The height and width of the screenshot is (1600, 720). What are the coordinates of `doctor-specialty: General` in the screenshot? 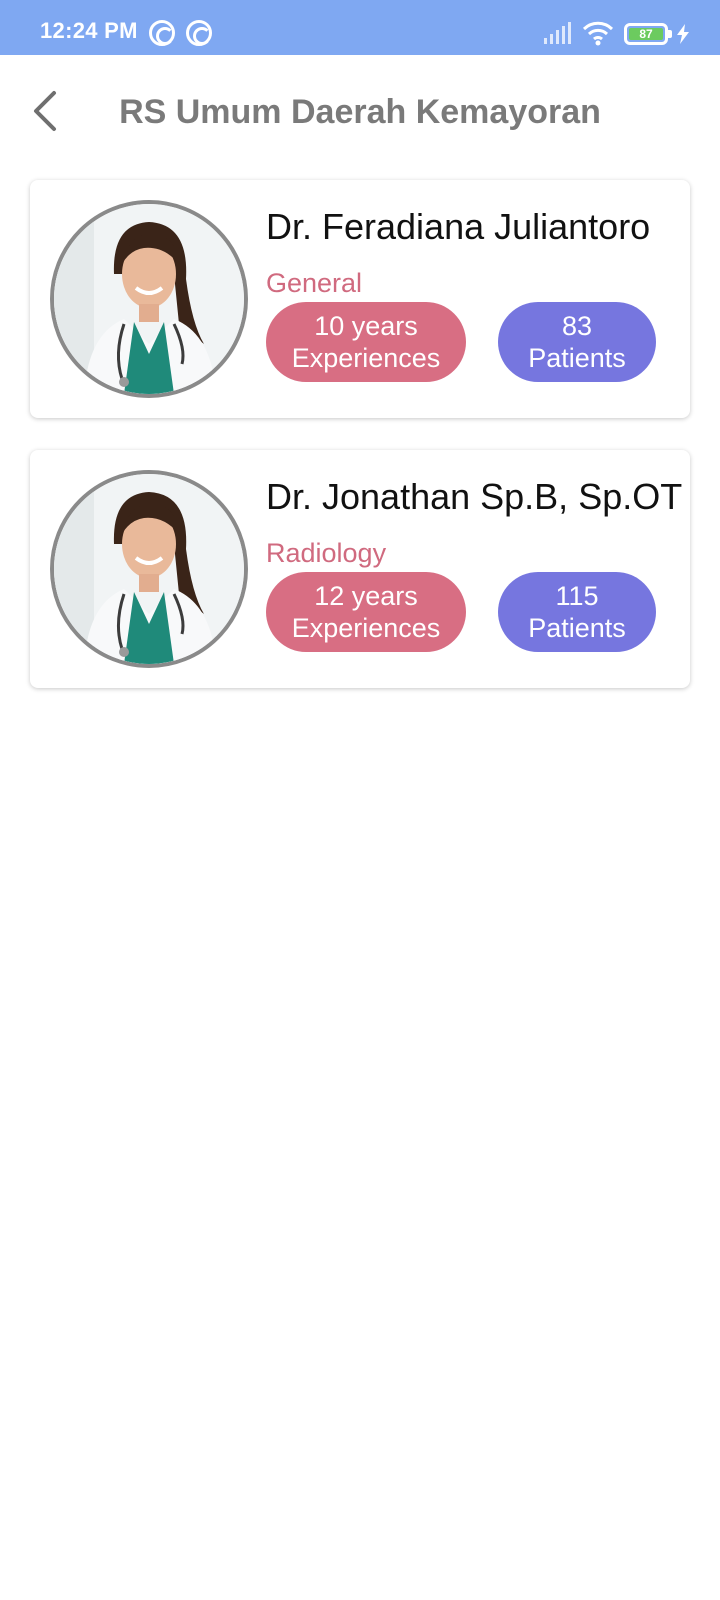 It's located at (314, 283).